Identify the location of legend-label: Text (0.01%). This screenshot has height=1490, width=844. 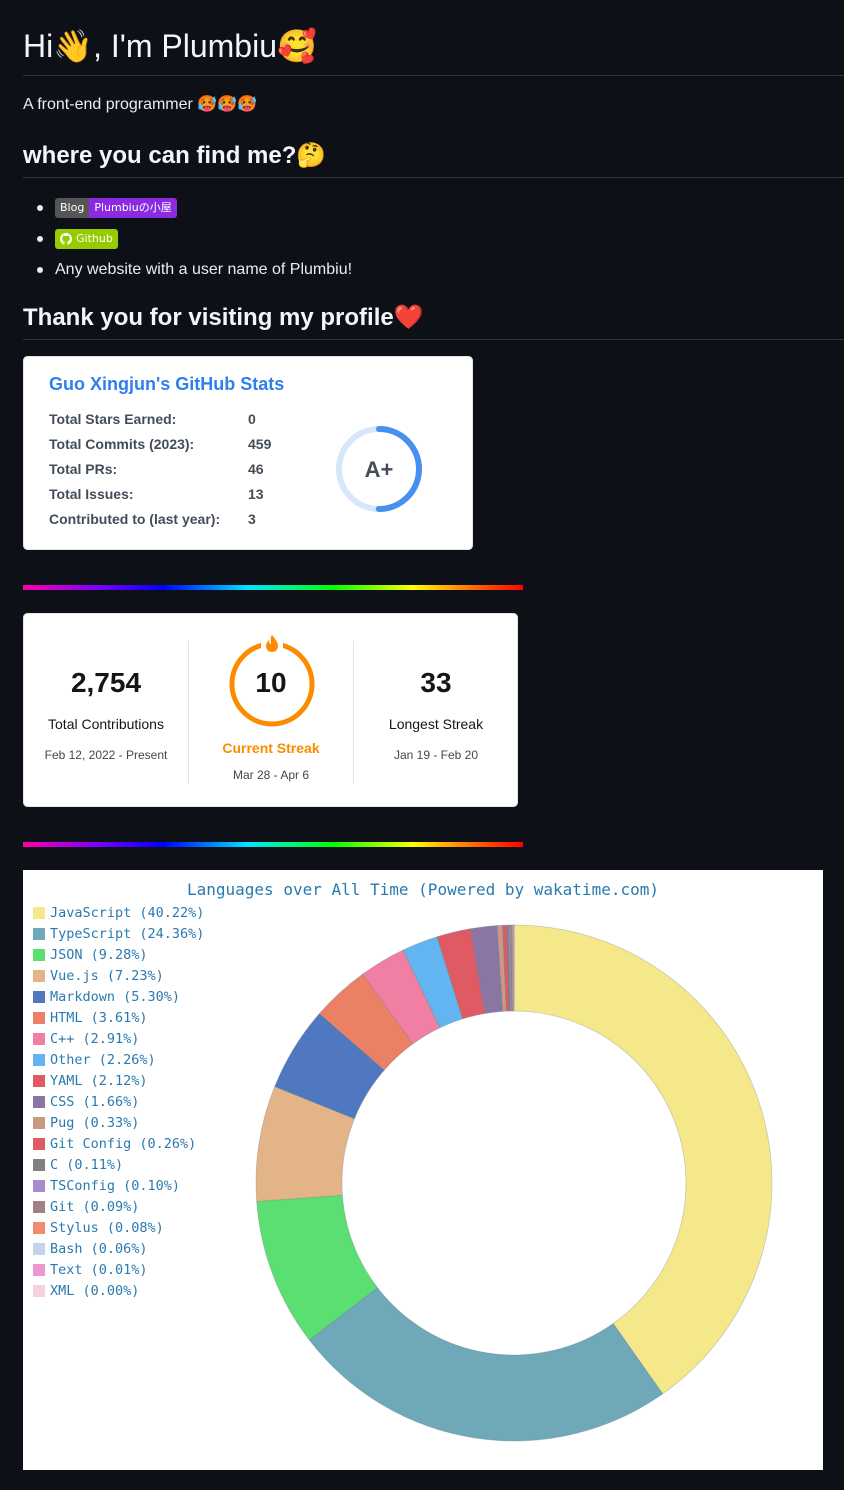
(99, 1269).